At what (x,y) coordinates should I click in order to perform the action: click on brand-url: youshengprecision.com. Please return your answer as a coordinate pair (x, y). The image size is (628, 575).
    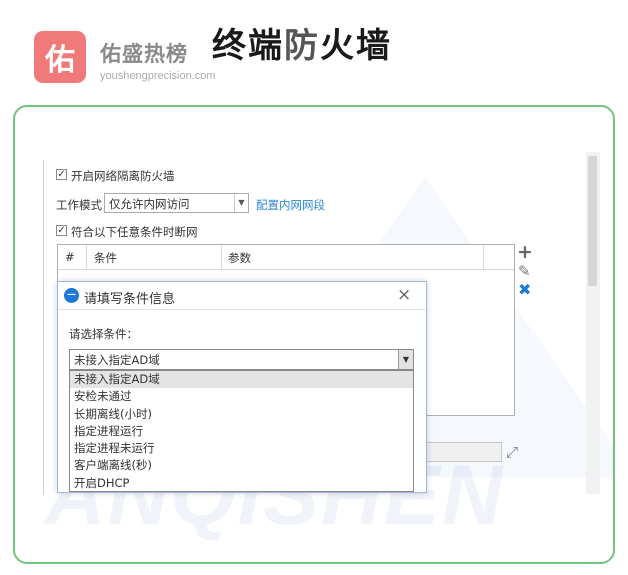
    Looking at the image, I should click on (158, 76).